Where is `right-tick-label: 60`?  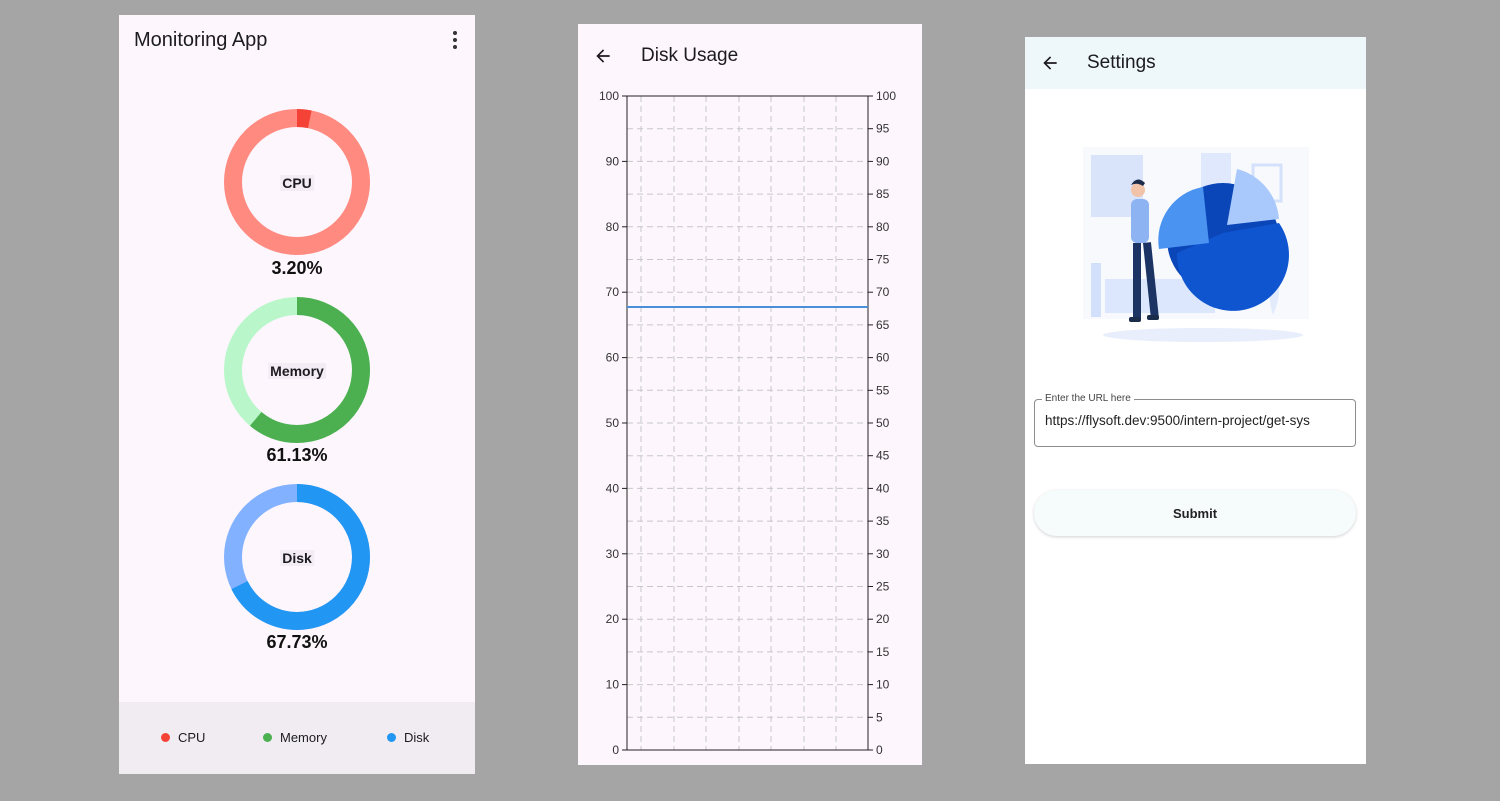 right-tick-label: 60 is located at coordinates (883, 358).